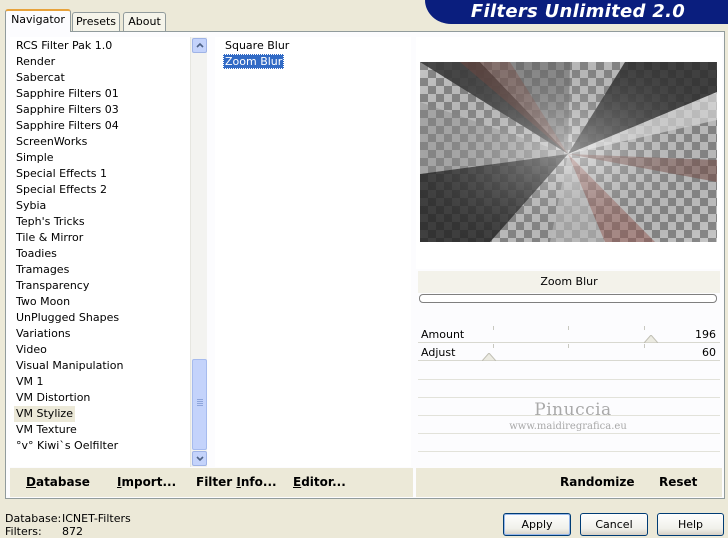  Describe the element at coordinates (144, 21) in the screenshot. I see `tab-about: About` at that location.